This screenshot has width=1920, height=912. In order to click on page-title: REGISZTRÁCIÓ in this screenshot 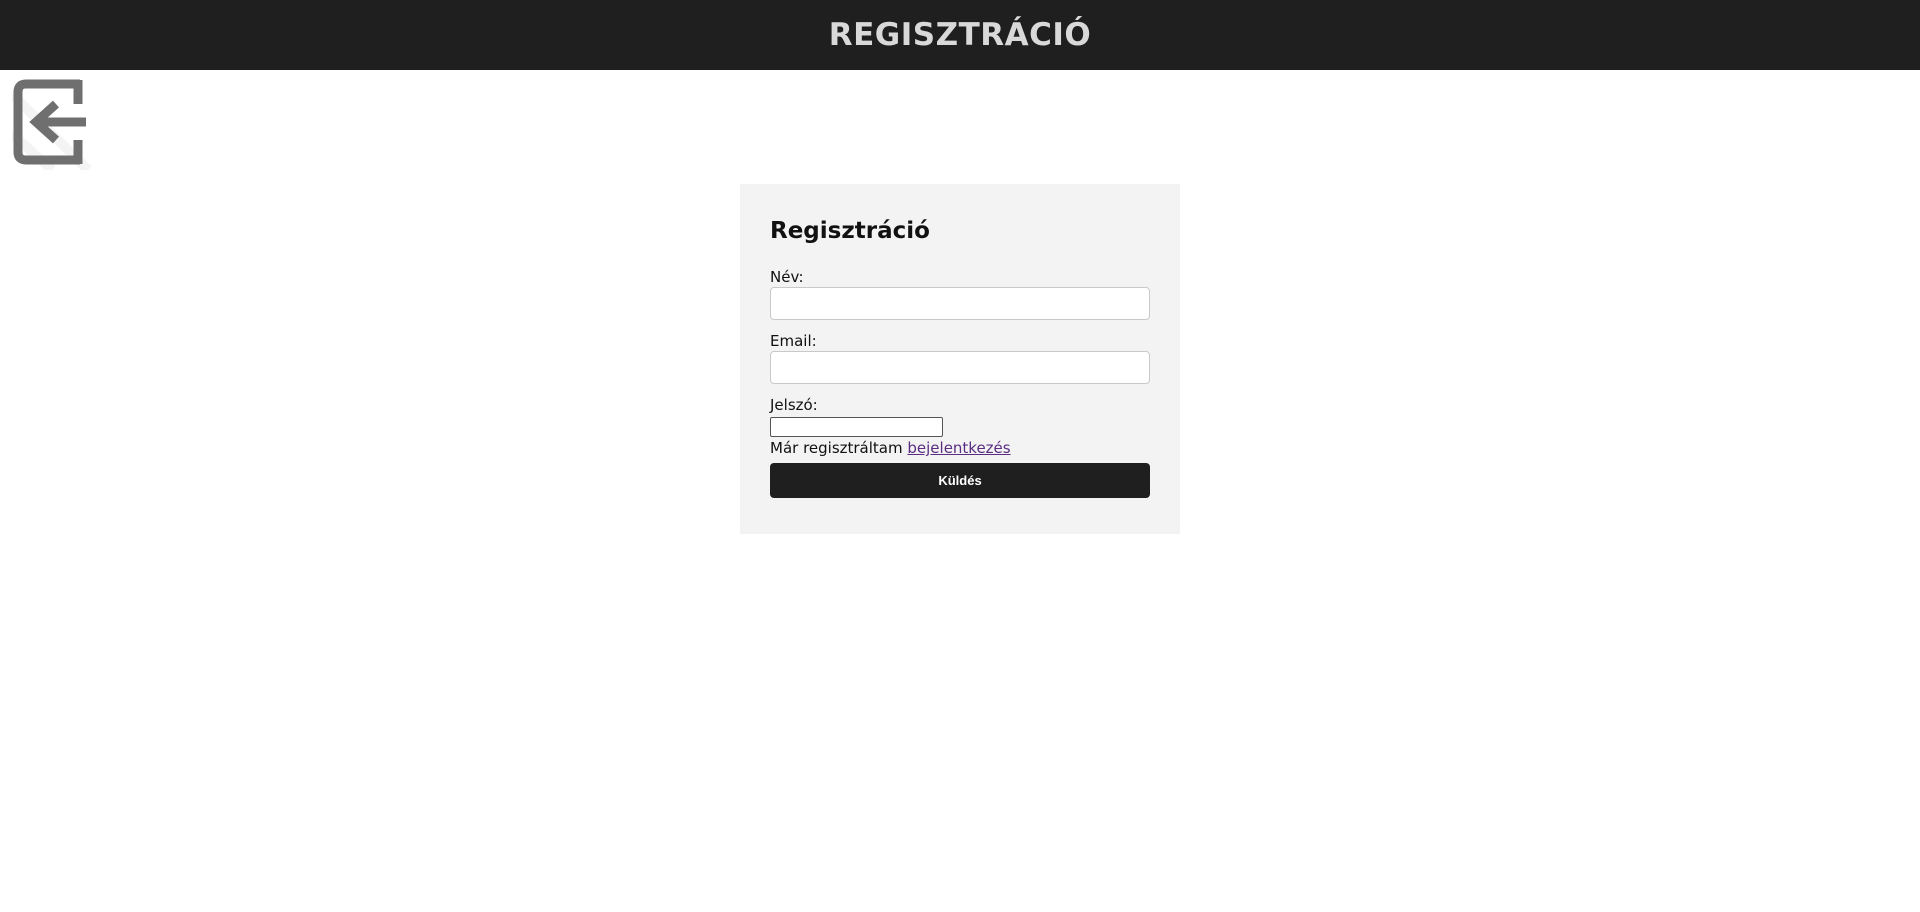, I will do `click(960, 35)`.